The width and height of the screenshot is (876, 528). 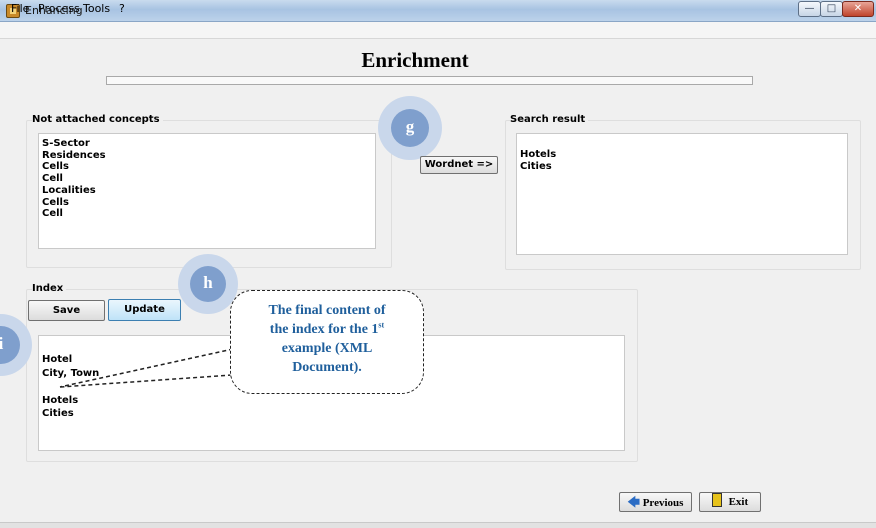 I want to click on previous-button: 🡄 Previous, so click(x=655, y=502).